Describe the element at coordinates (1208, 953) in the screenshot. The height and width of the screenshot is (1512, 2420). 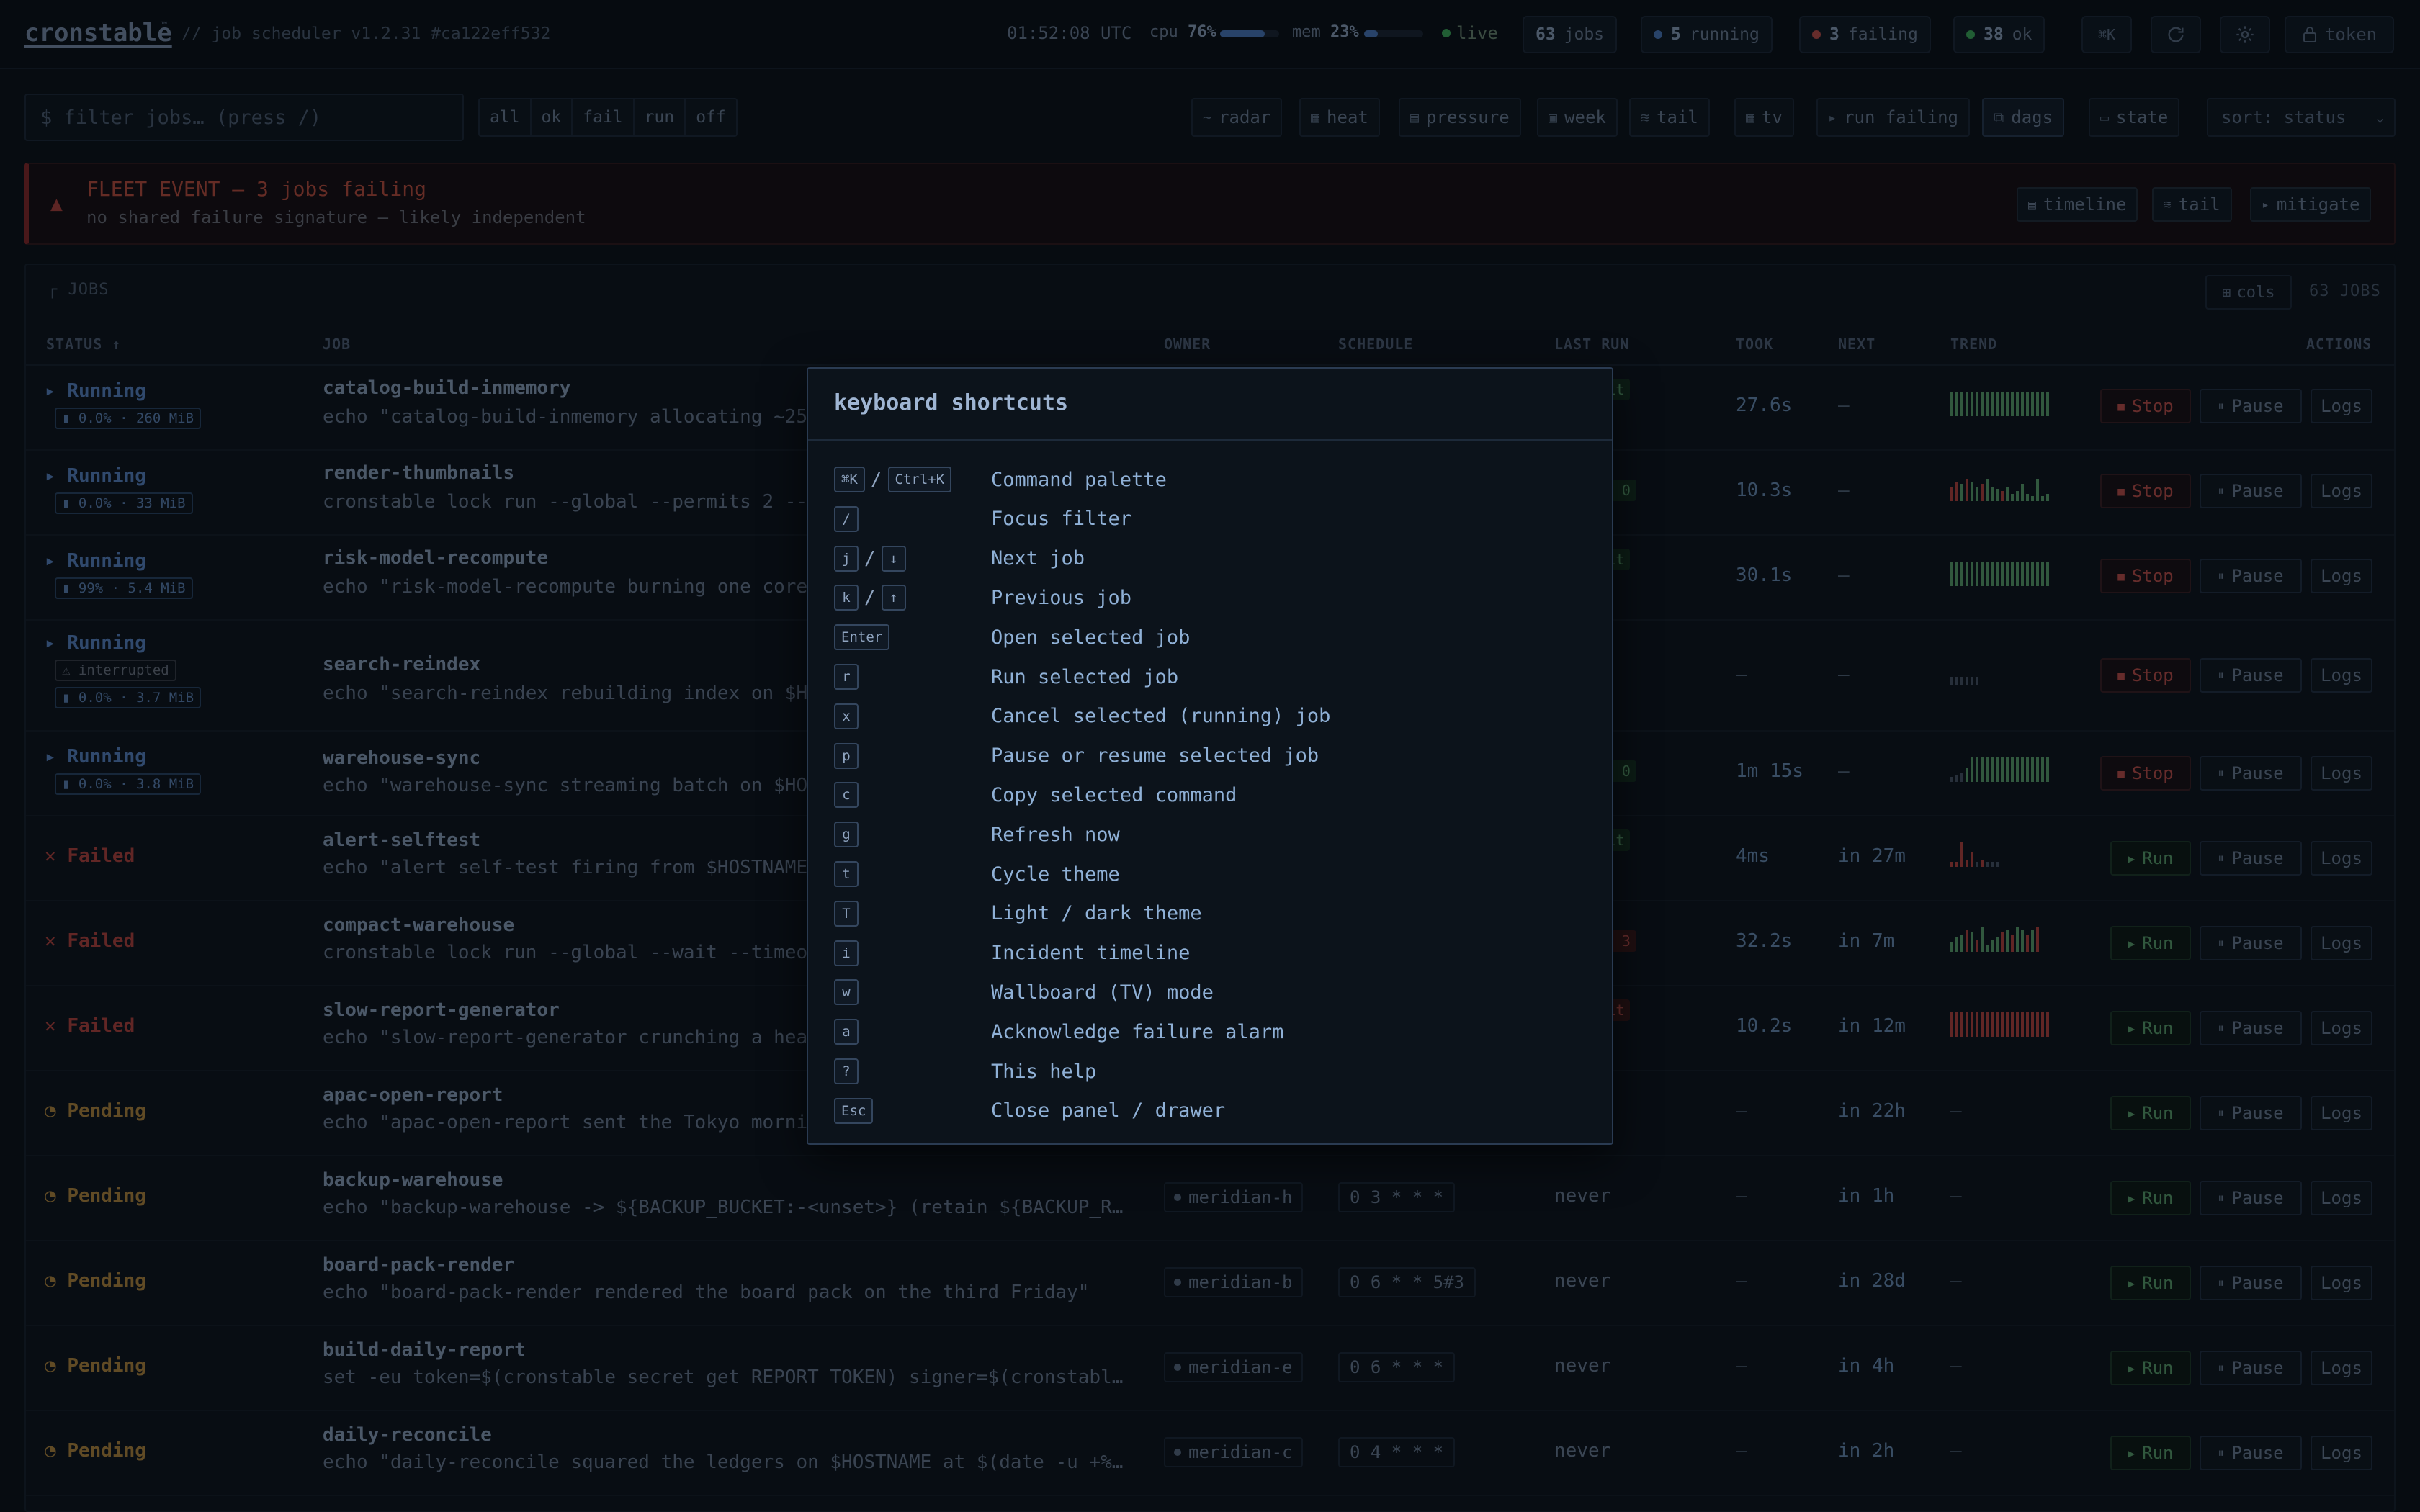
I see `shortcut-row: i Incident timeline` at that location.